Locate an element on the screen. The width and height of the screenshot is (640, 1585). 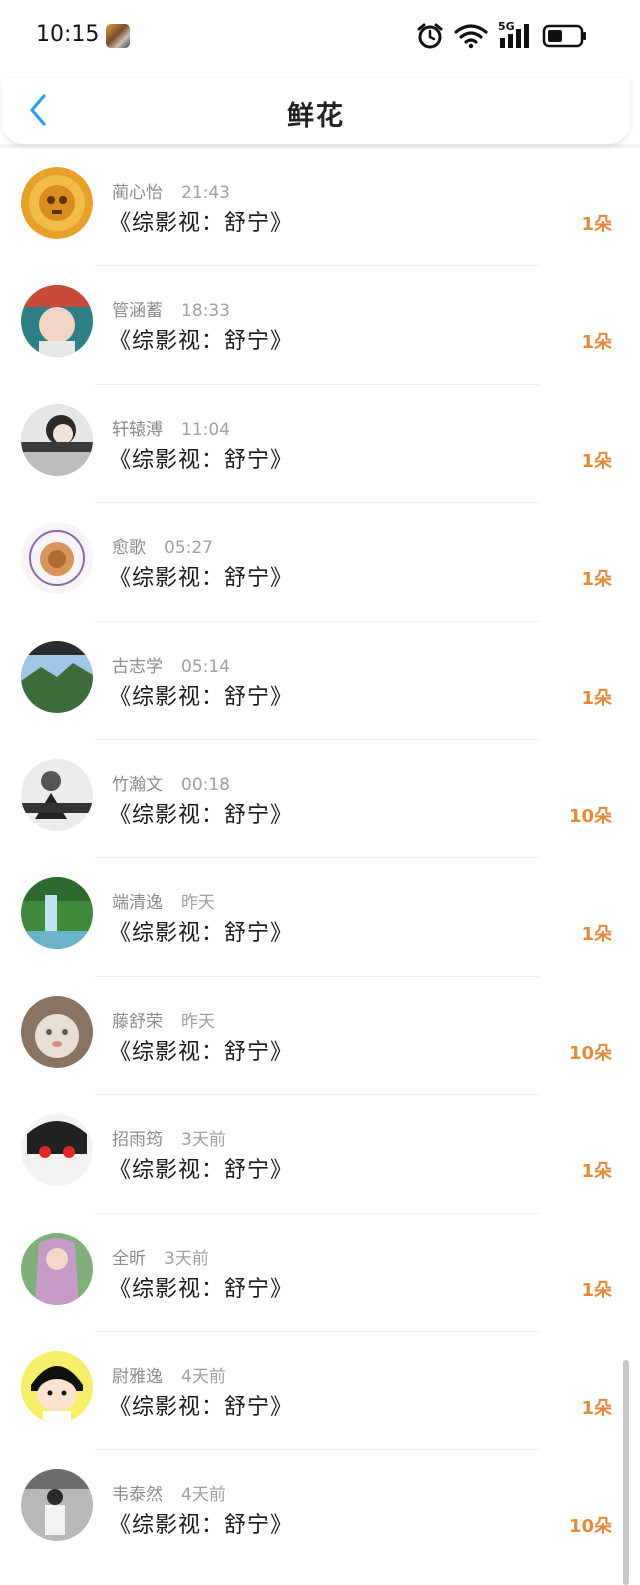
list-item: 轩辕溥 11:04 《综影视：舒宁》 1朵 is located at coordinates (320, 444).